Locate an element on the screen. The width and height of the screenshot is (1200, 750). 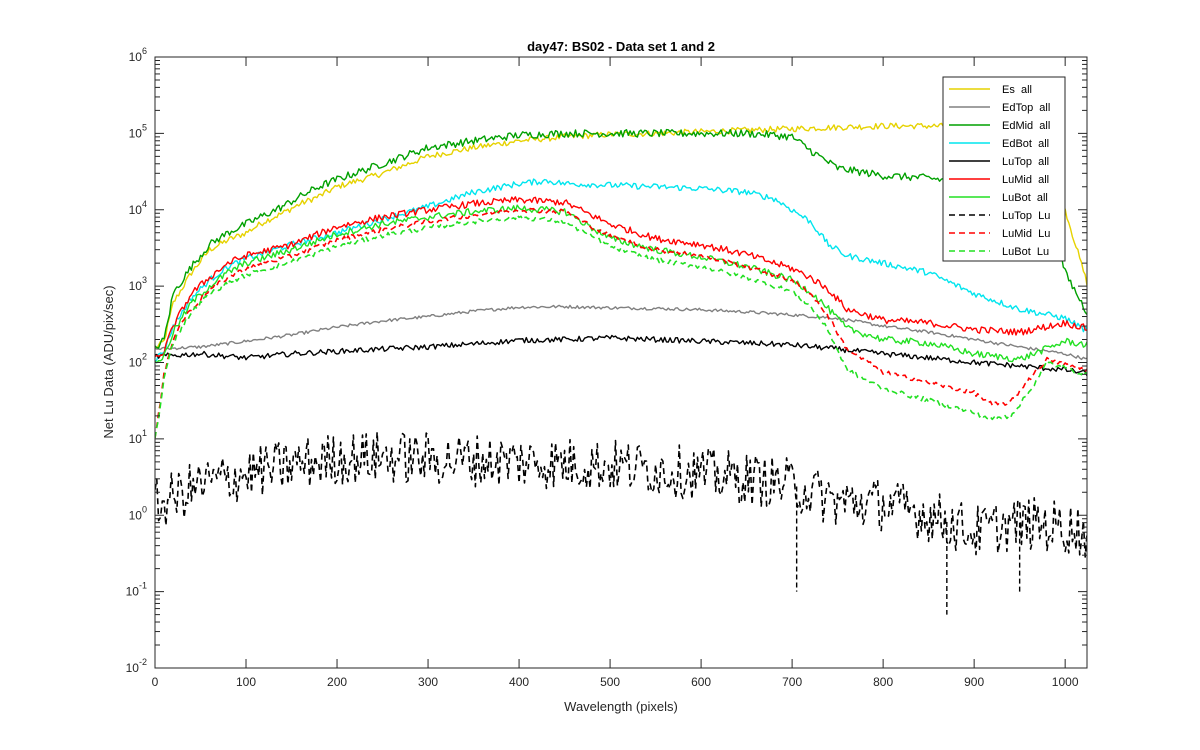
y-tick-label: 102 is located at coordinates (138, 361).